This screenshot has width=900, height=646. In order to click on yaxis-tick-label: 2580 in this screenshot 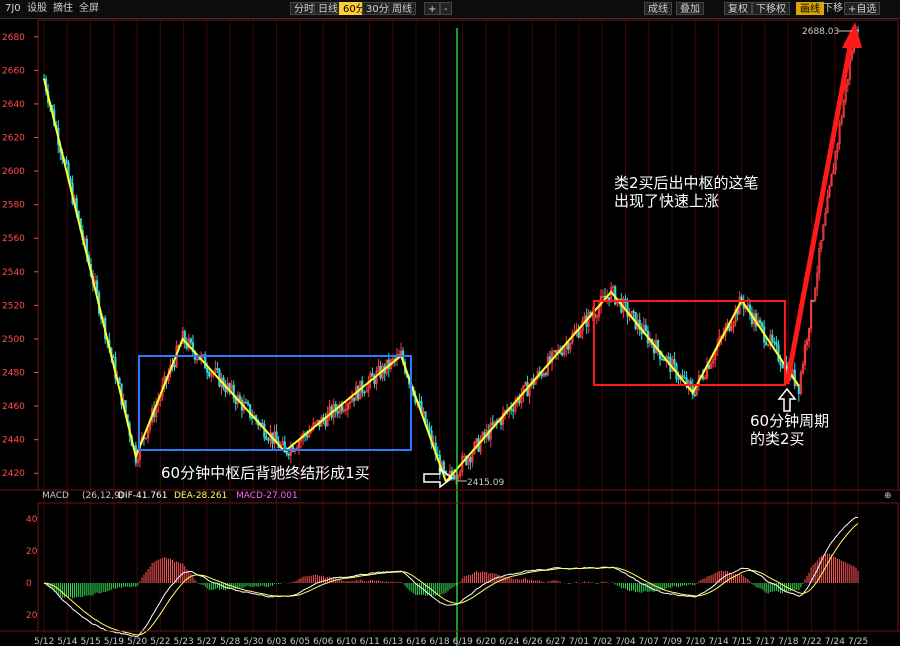, I will do `click(13, 206)`.